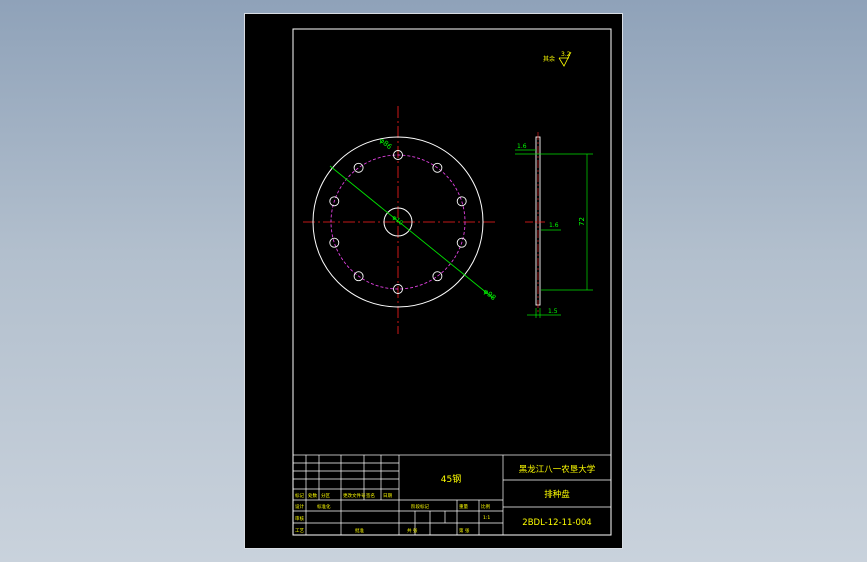 Image resolution: width=867 pixels, height=562 pixels. Describe the element at coordinates (299, 531) in the screenshot. I see `tb-craft-label: 工艺` at that location.